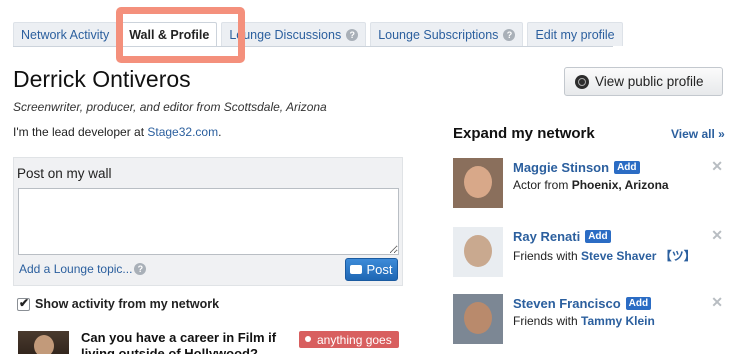 This screenshot has width=747, height=354. Describe the element at coordinates (208, 221) in the screenshot. I see `post-input` at that location.